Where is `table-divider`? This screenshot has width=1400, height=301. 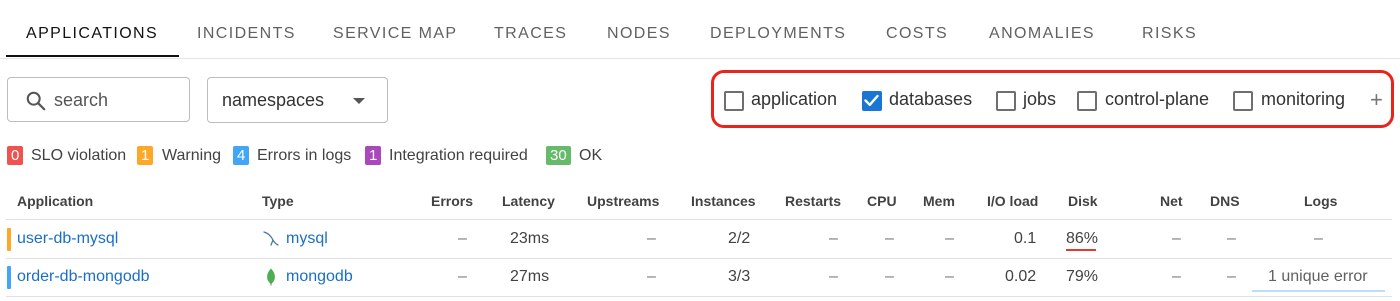
table-divider is located at coordinates (699, 219).